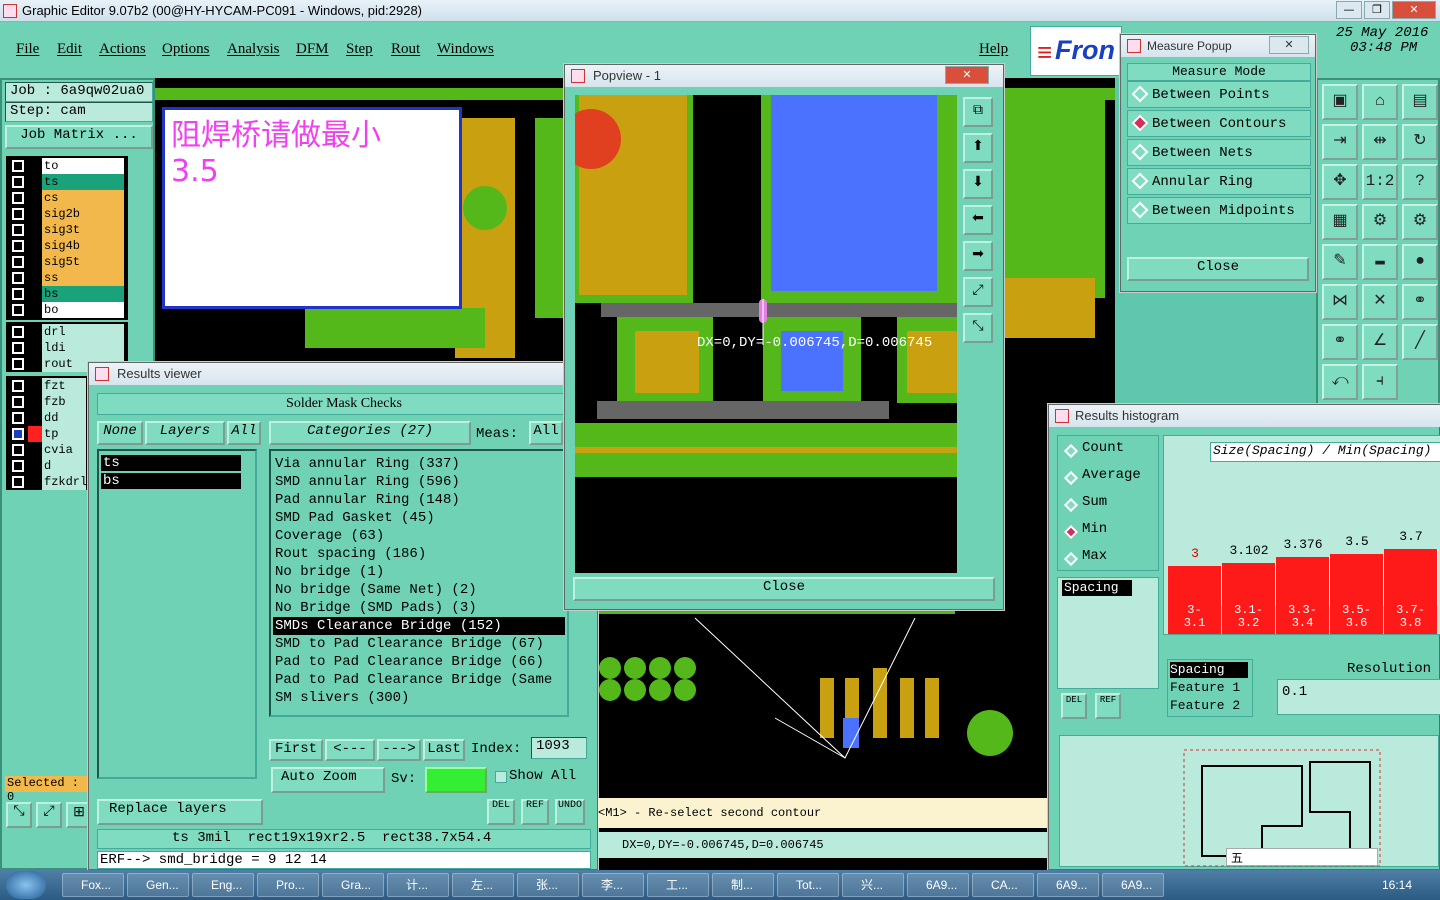 This screenshot has height=900, width=1440. What do you see at coordinates (1218, 269) in the screenshot?
I see `measure-close-button: Close` at bounding box center [1218, 269].